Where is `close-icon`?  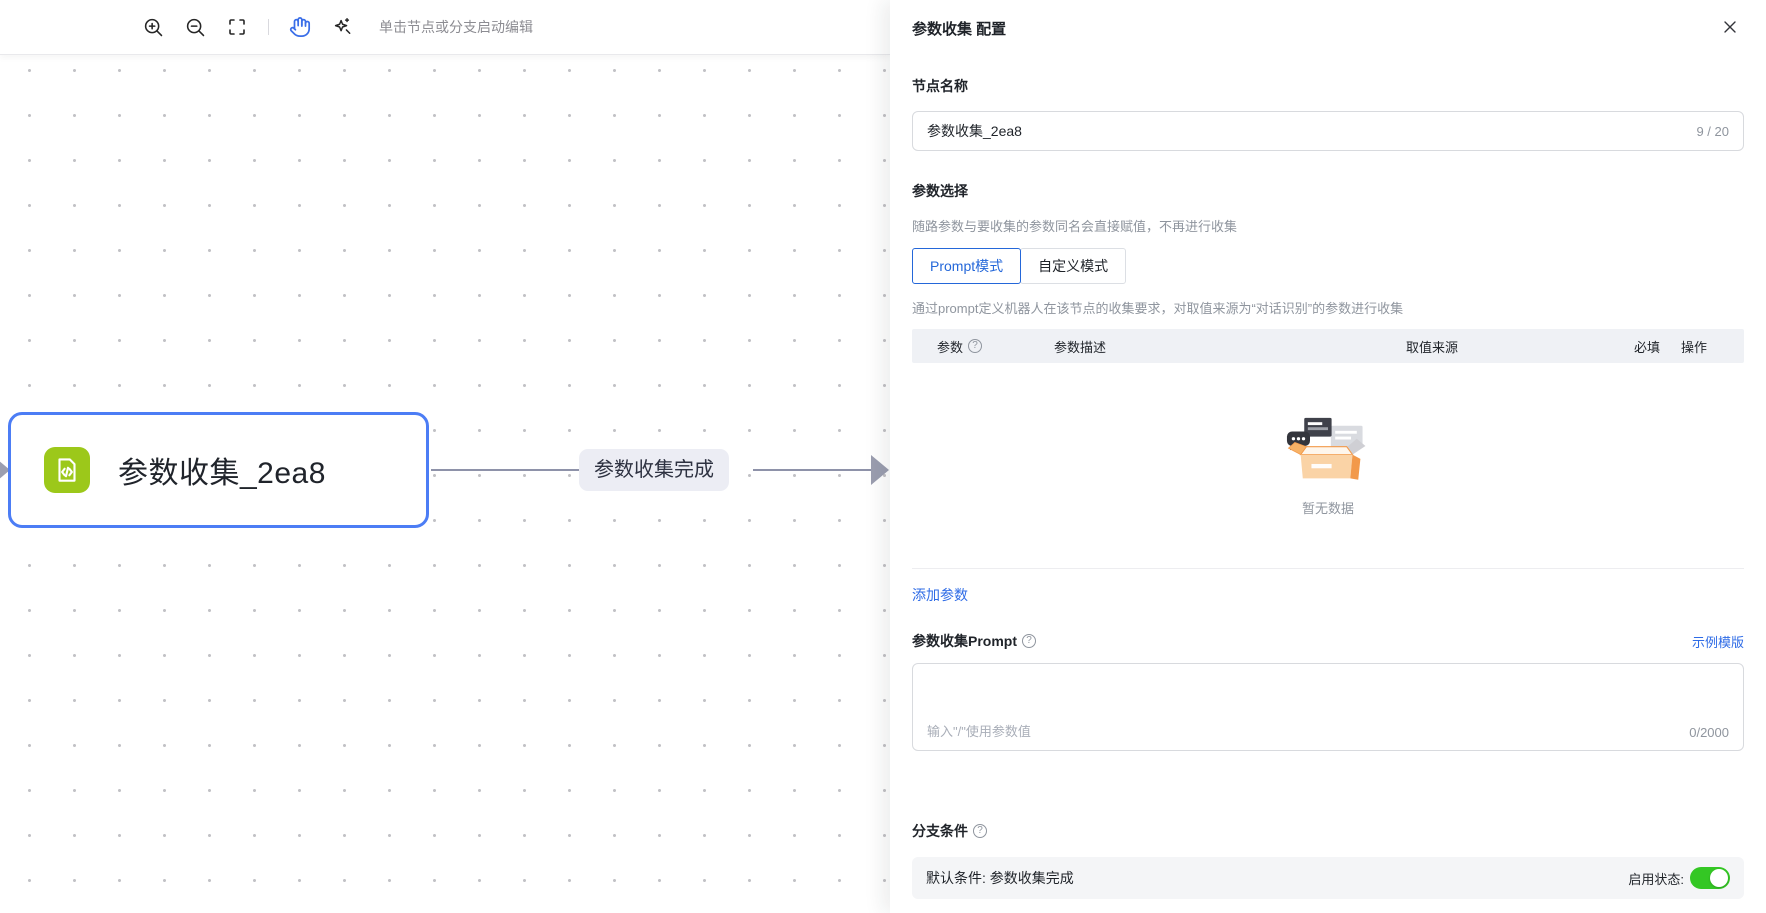 close-icon is located at coordinates (1730, 28).